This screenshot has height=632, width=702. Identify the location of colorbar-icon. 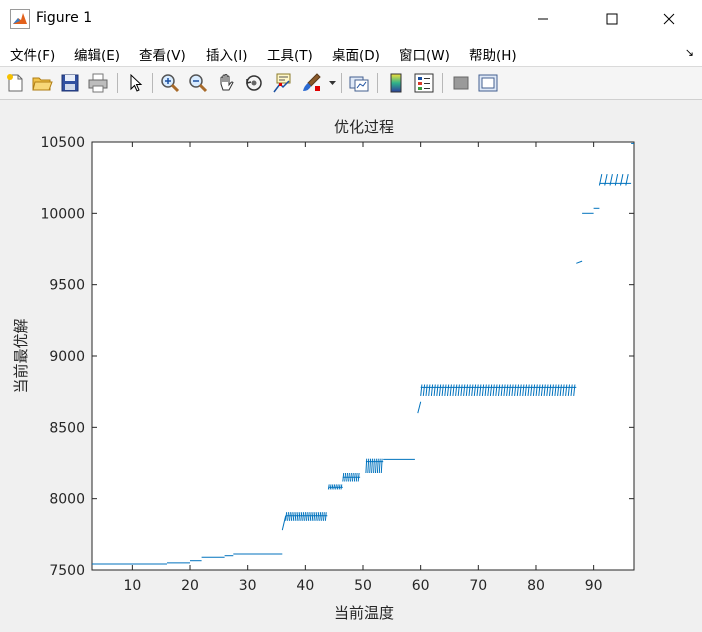
(396, 83).